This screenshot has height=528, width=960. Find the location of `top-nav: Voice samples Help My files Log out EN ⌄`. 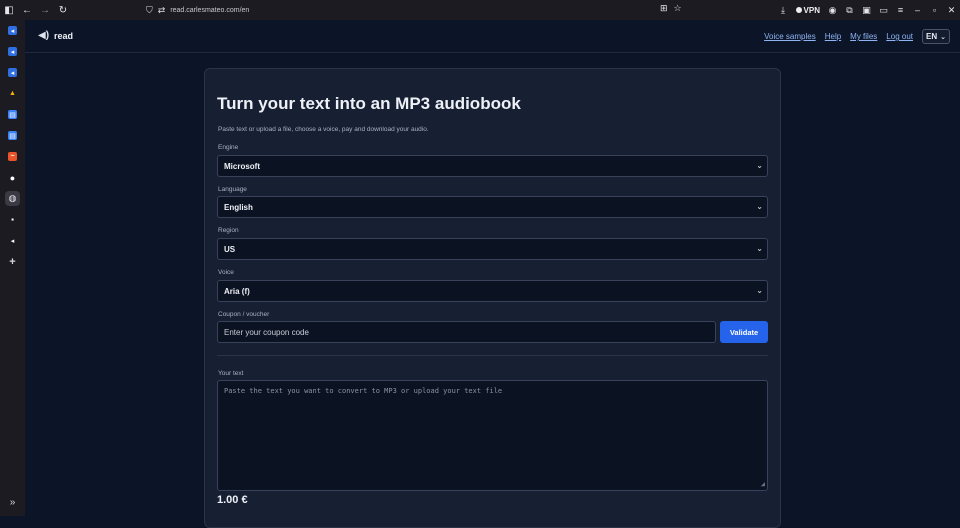

top-nav: Voice samples Help My files Log out EN ⌄ is located at coordinates (857, 36).